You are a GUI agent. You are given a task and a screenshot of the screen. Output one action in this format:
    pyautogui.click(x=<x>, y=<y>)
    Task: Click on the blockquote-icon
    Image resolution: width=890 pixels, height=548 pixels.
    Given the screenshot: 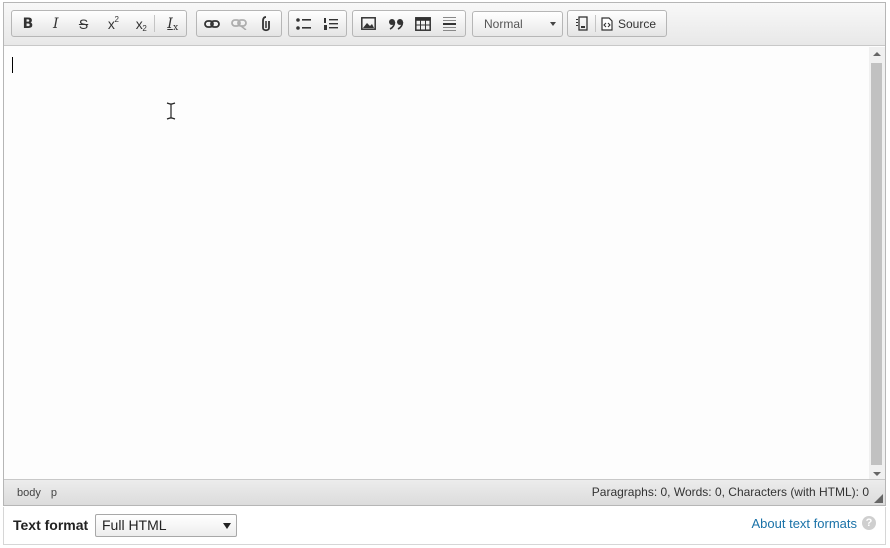 What is the action you would take?
    pyautogui.click(x=395, y=24)
    